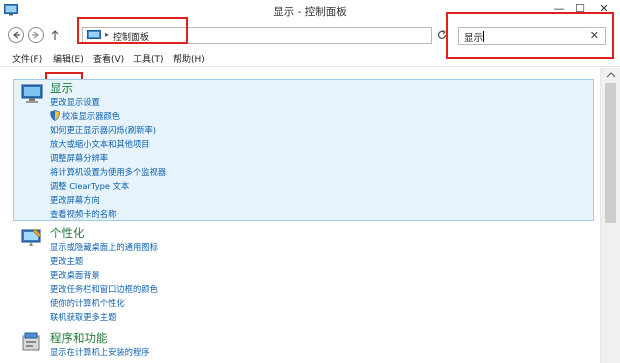 This screenshot has width=620, height=363. What do you see at coordinates (68, 58) in the screenshot?
I see `menu-edit: 编辑(E)` at bounding box center [68, 58].